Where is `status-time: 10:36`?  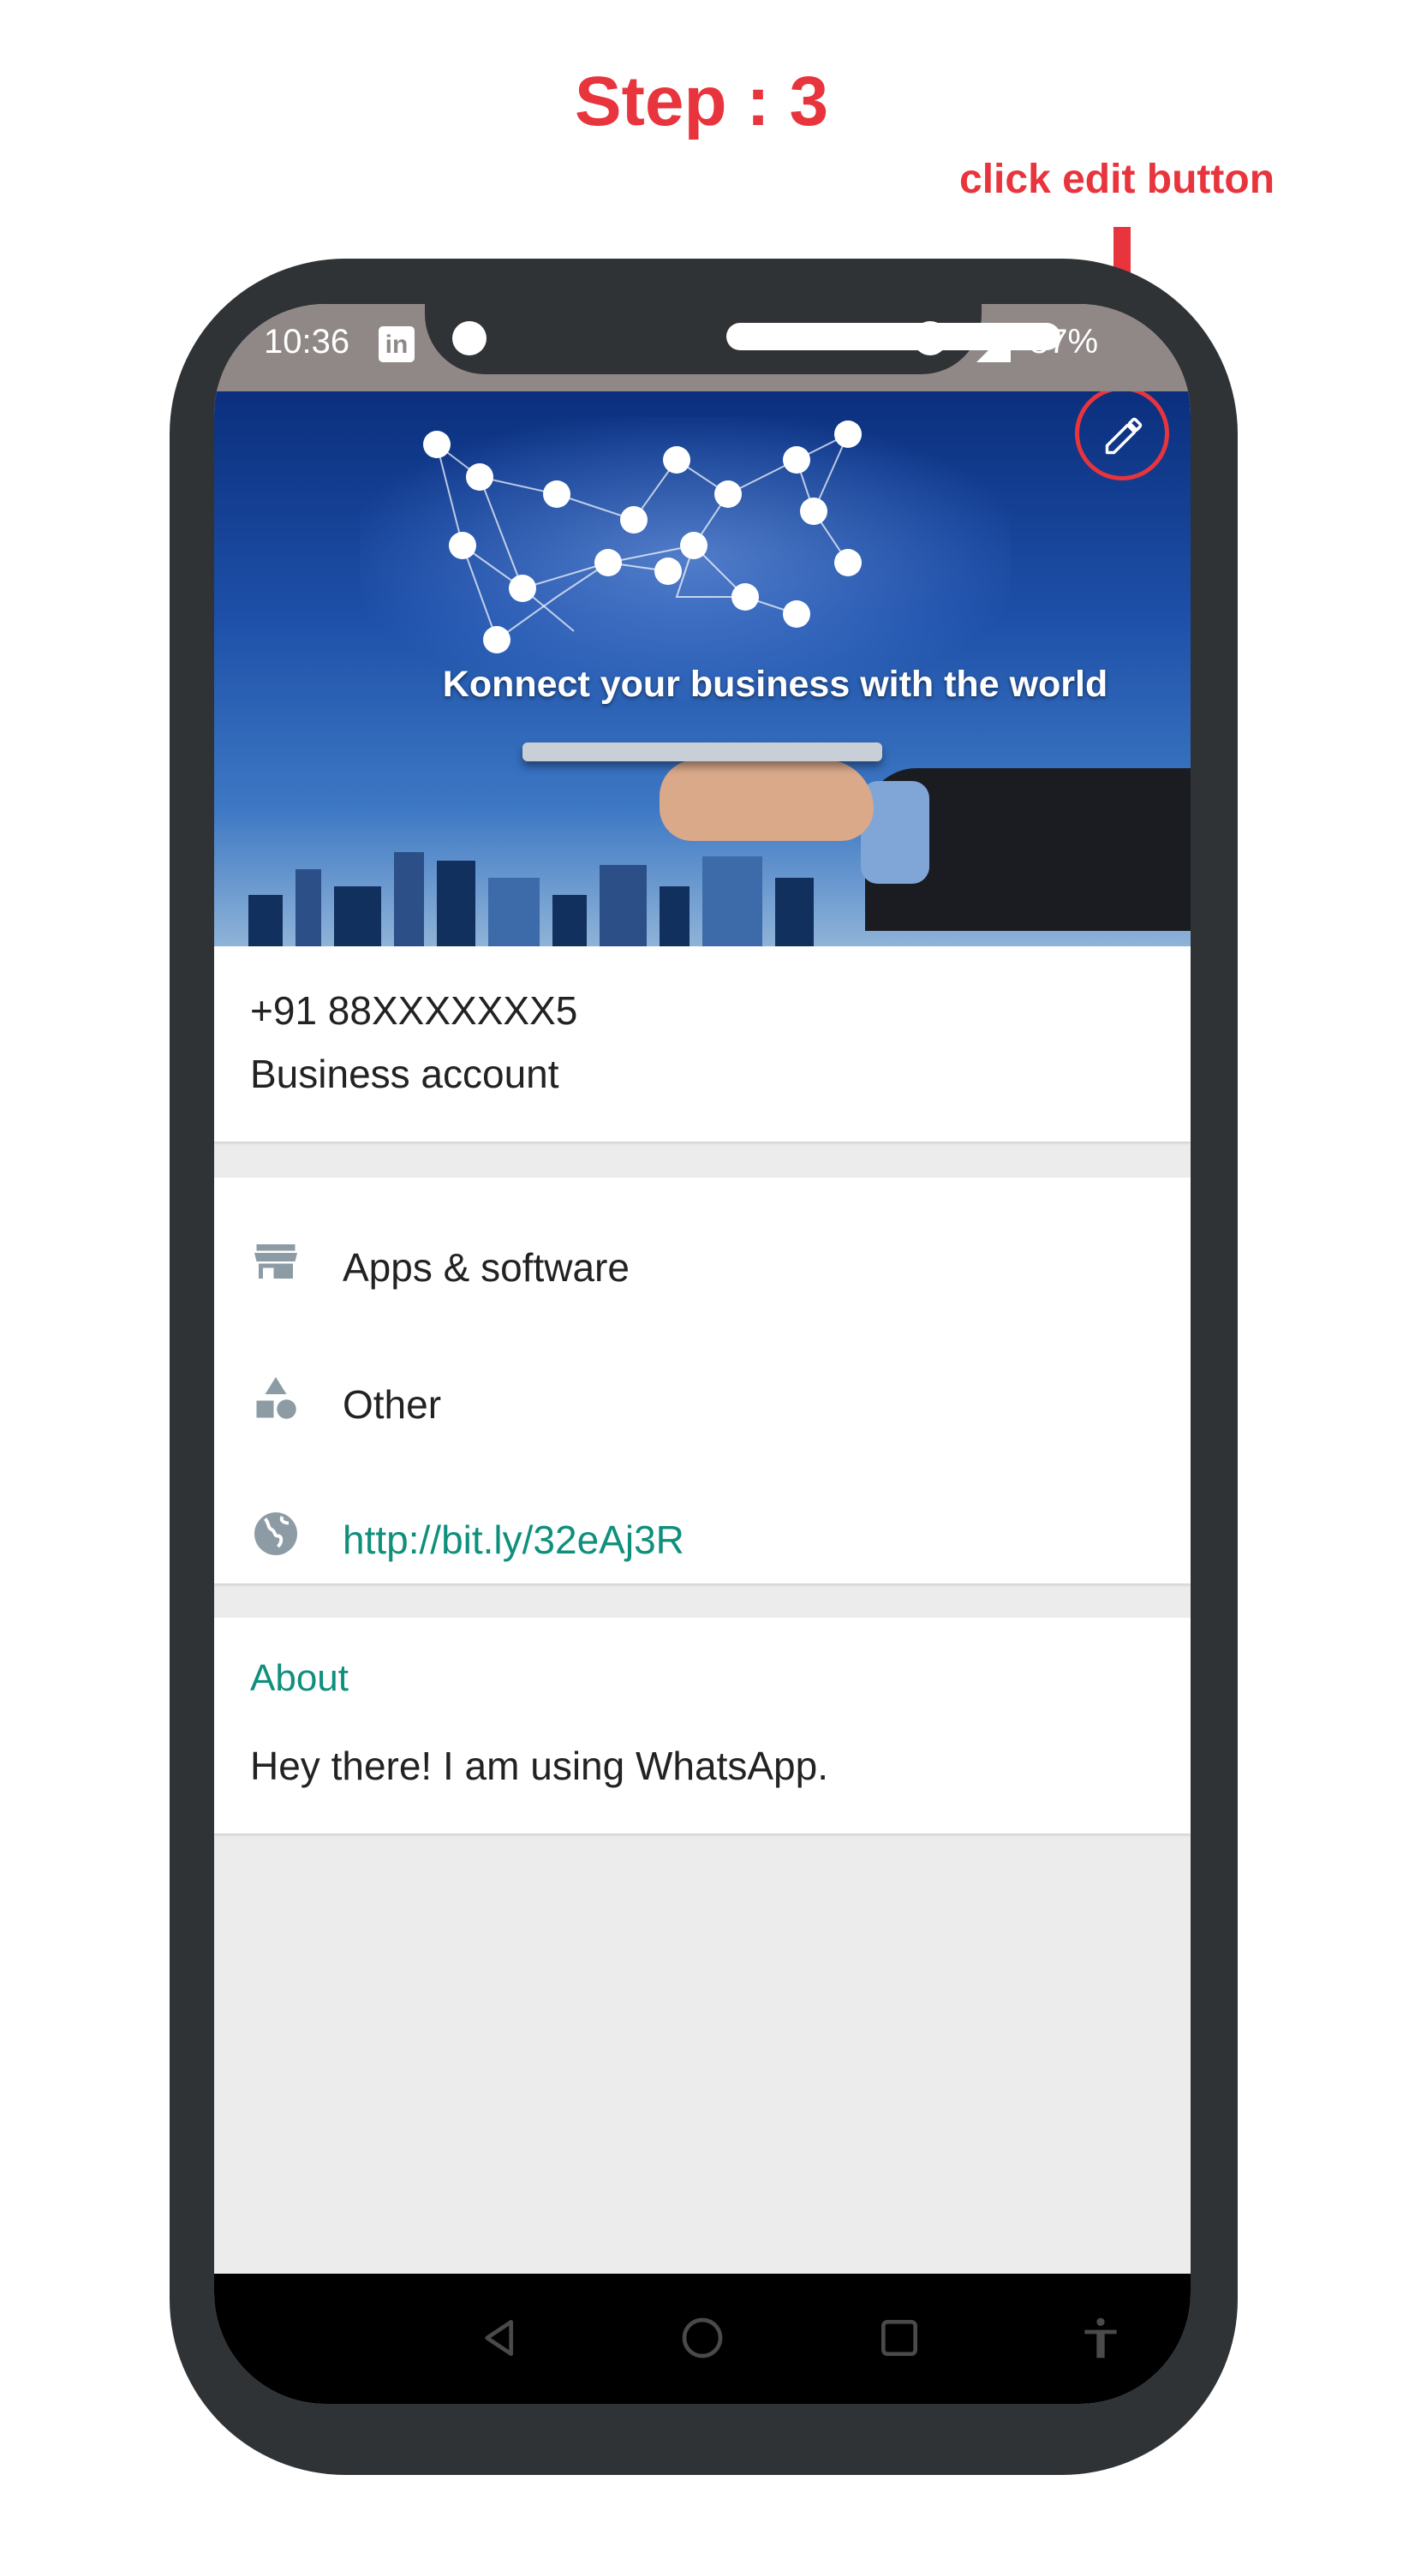
status-time: 10:36 is located at coordinates (307, 342).